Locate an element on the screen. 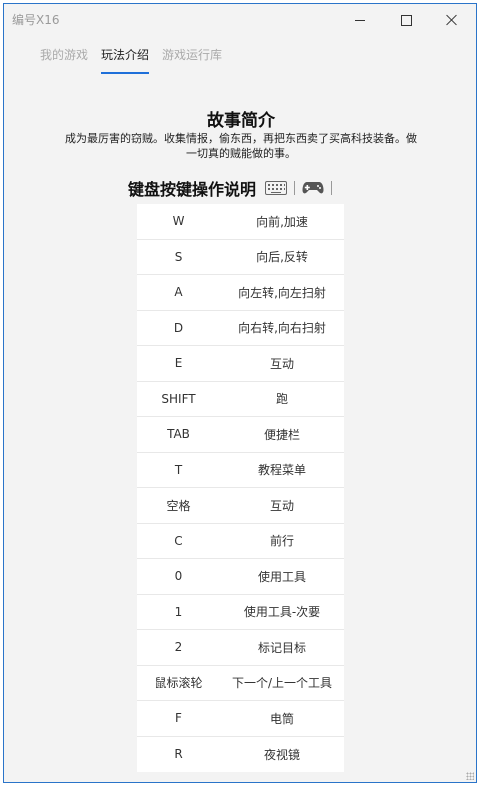  key-cell: TAB is located at coordinates (178, 434).